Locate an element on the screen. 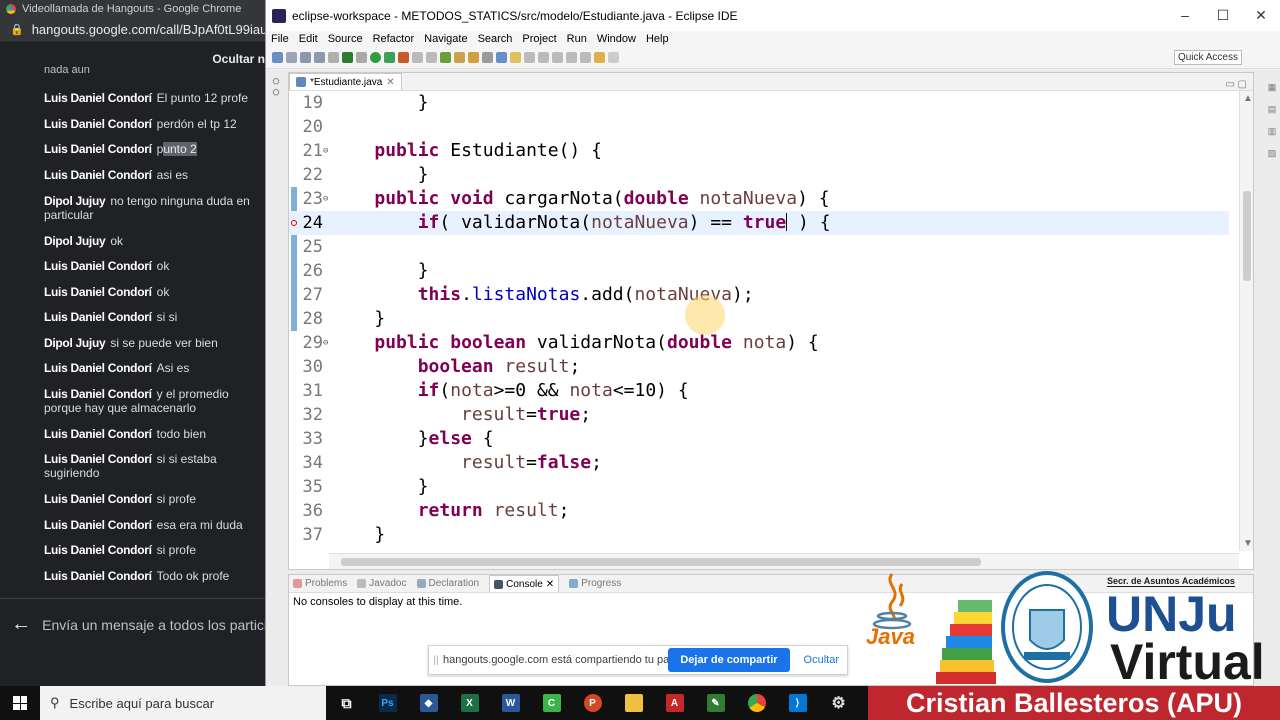  stop-sharing-button: Dejar de compartir is located at coordinates (729, 660).